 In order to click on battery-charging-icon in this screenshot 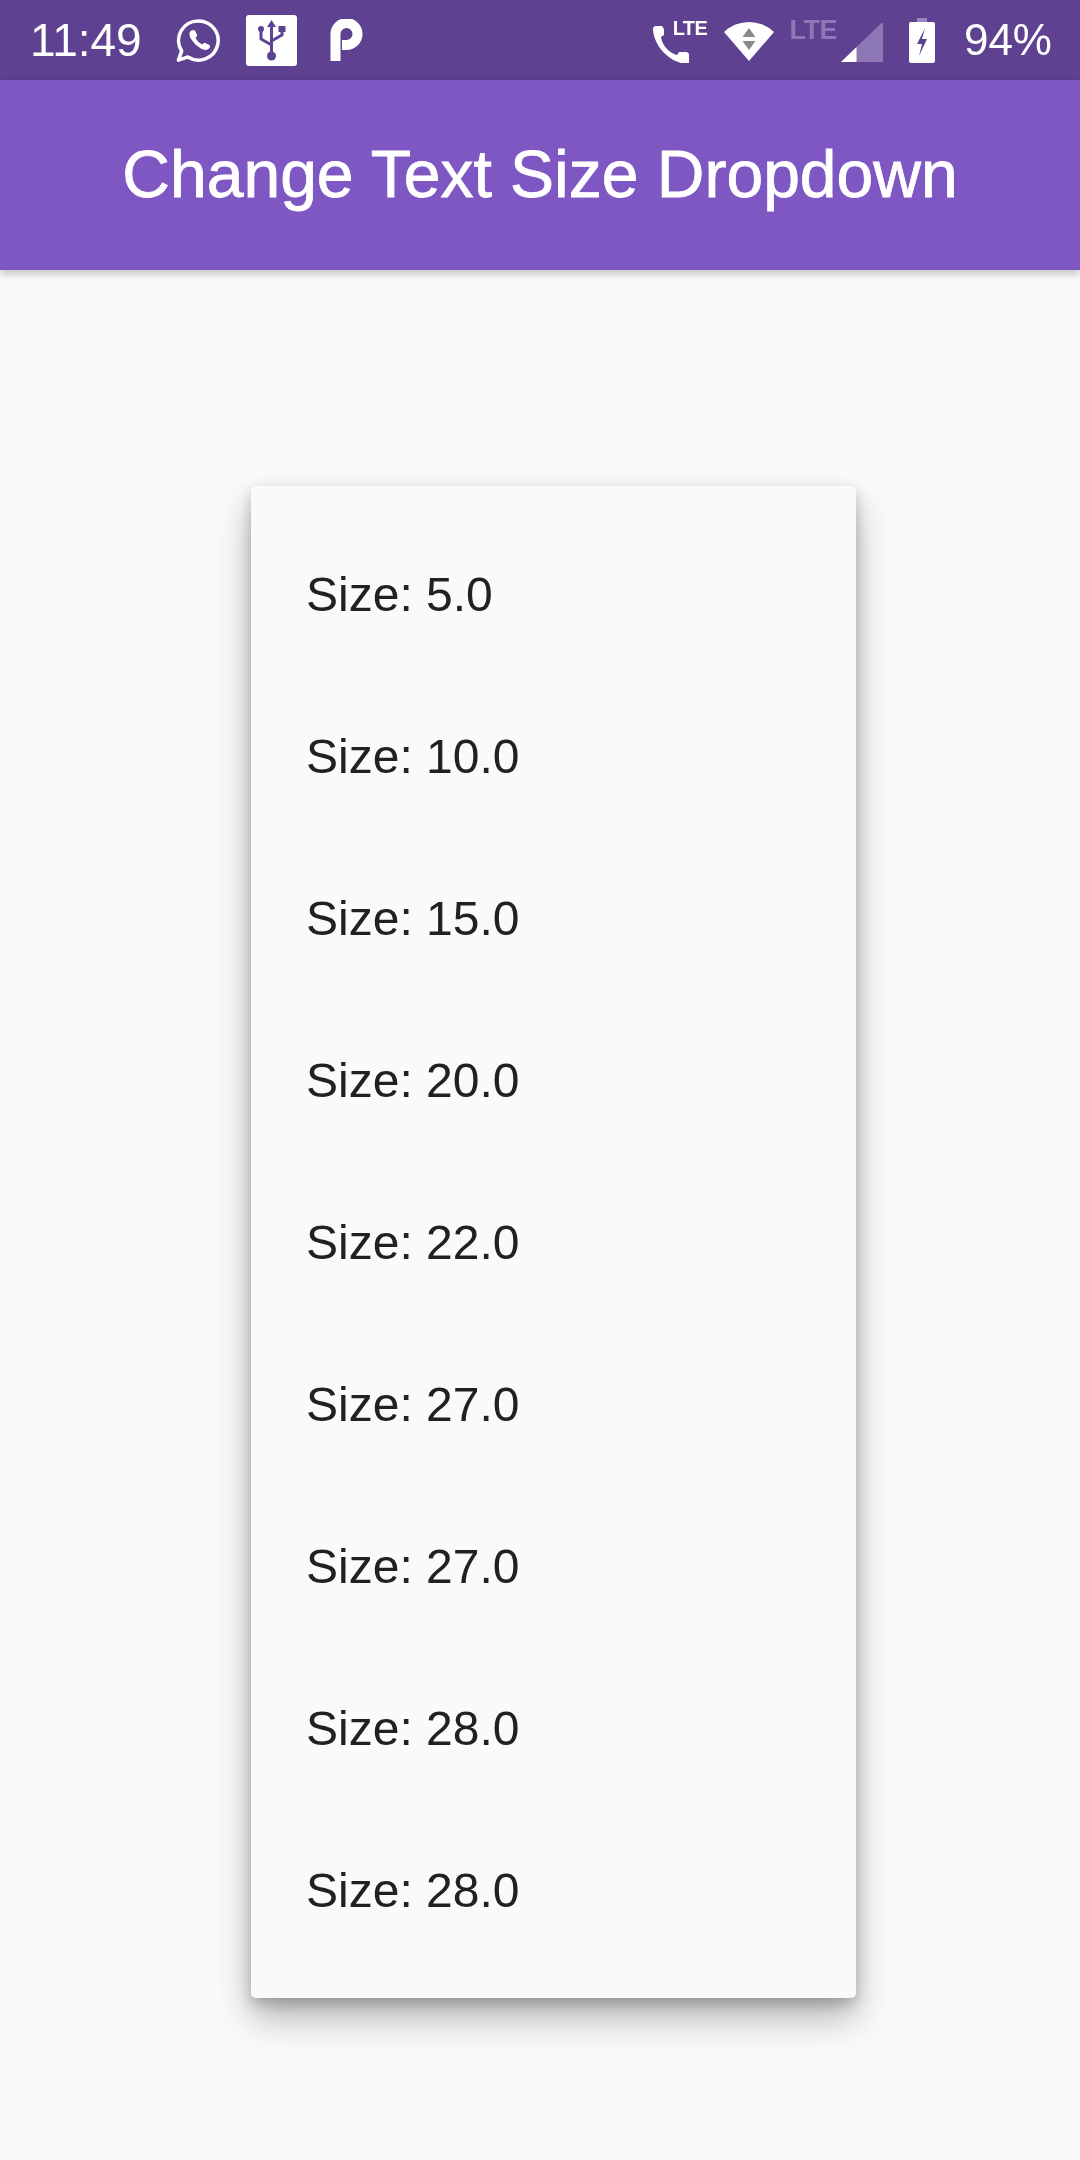, I will do `click(921, 40)`.